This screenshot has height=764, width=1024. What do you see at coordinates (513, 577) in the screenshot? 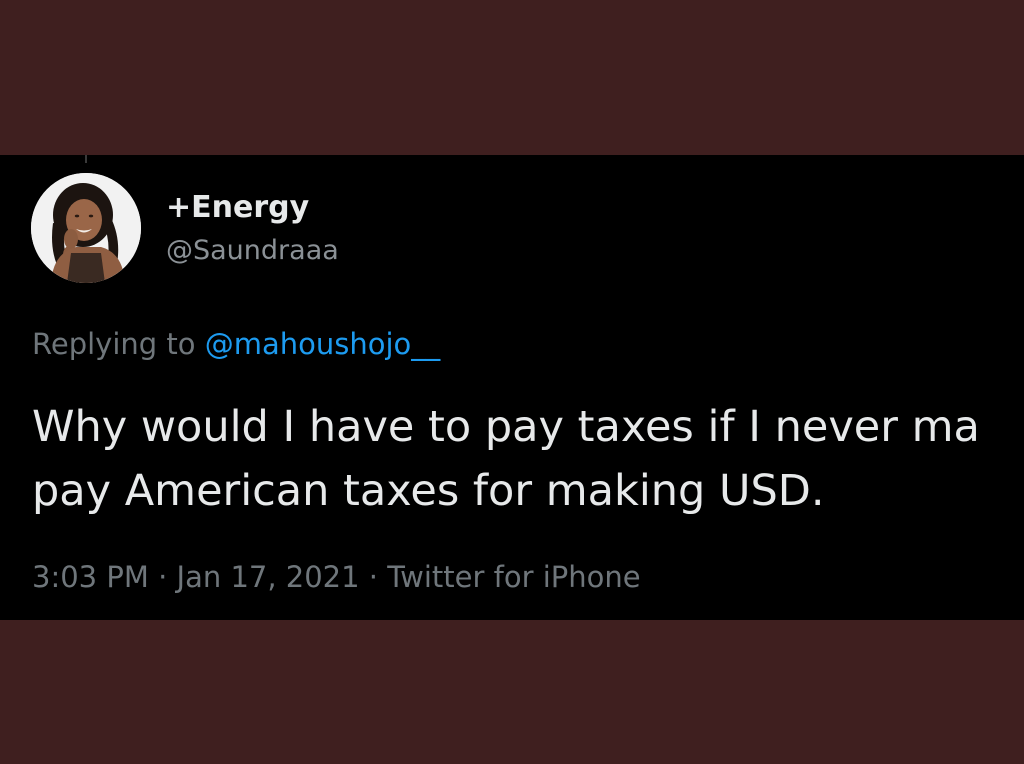
I see `tweet-source: Twitter for iPhone` at bounding box center [513, 577].